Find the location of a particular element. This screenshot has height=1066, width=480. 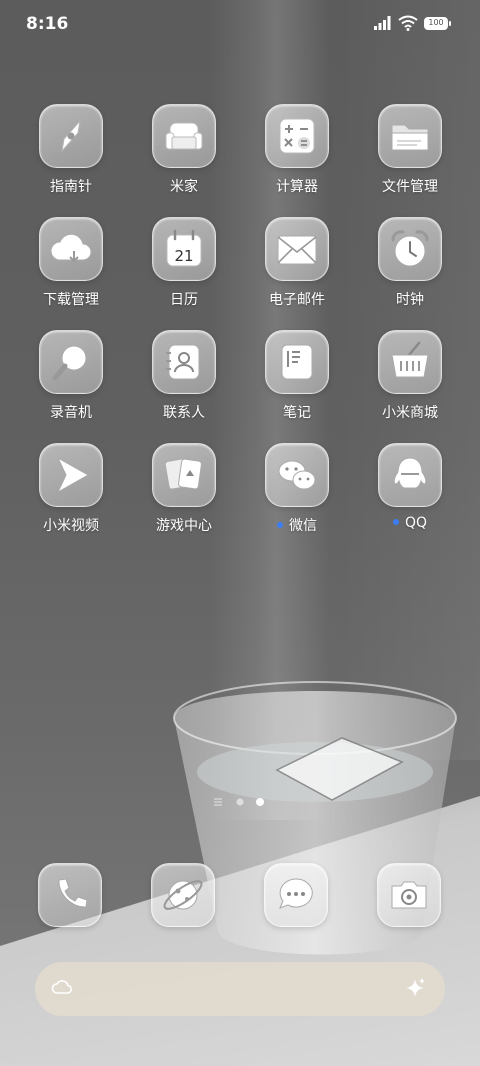

calendar-icon: 21 is located at coordinates (184, 248).